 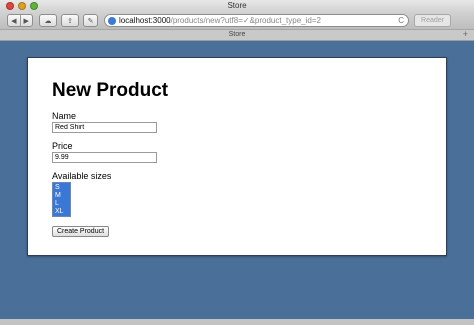 What do you see at coordinates (432, 20) in the screenshot?
I see `reader-button: Reader` at bounding box center [432, 20].